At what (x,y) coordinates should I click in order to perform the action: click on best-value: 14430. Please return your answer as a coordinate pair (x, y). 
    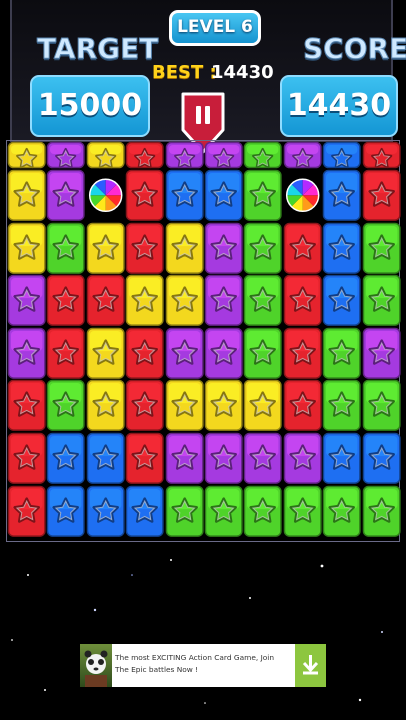
    Looking at the image, I should click on (242, 72).